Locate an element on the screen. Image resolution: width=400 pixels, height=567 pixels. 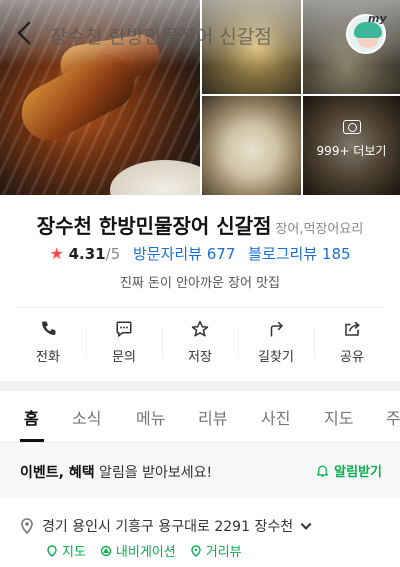
streetview-link-label: 거리뷰 is located at coordinates (223, 552).